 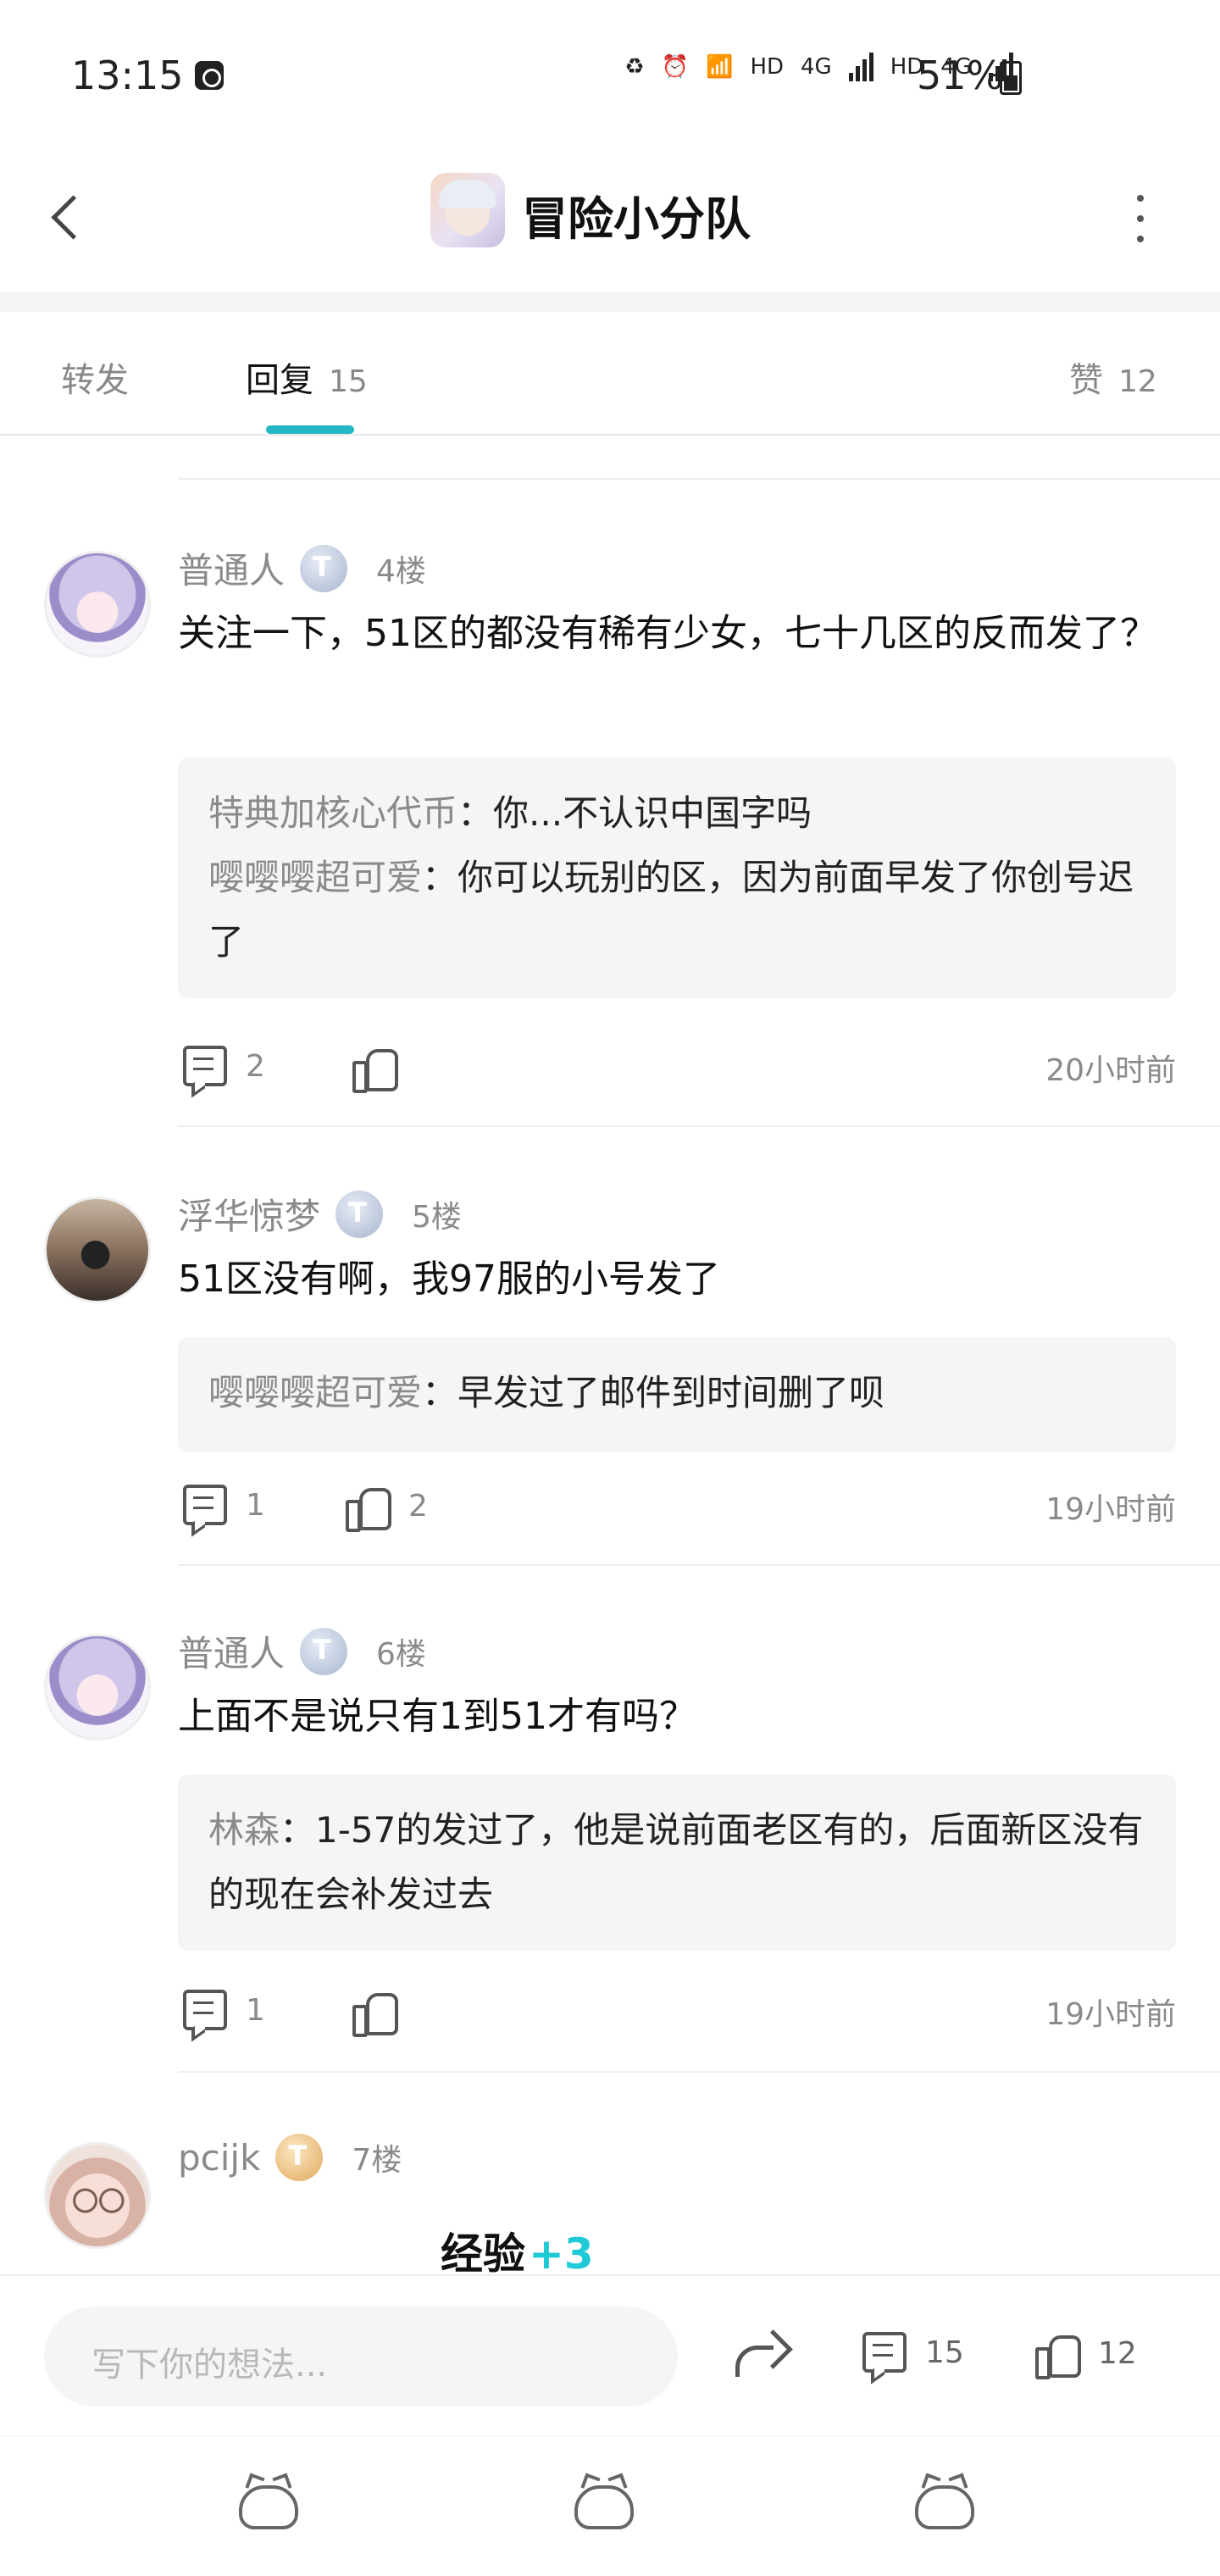 I want to click on reply-author: 林森, so click(x=244, y=1830).